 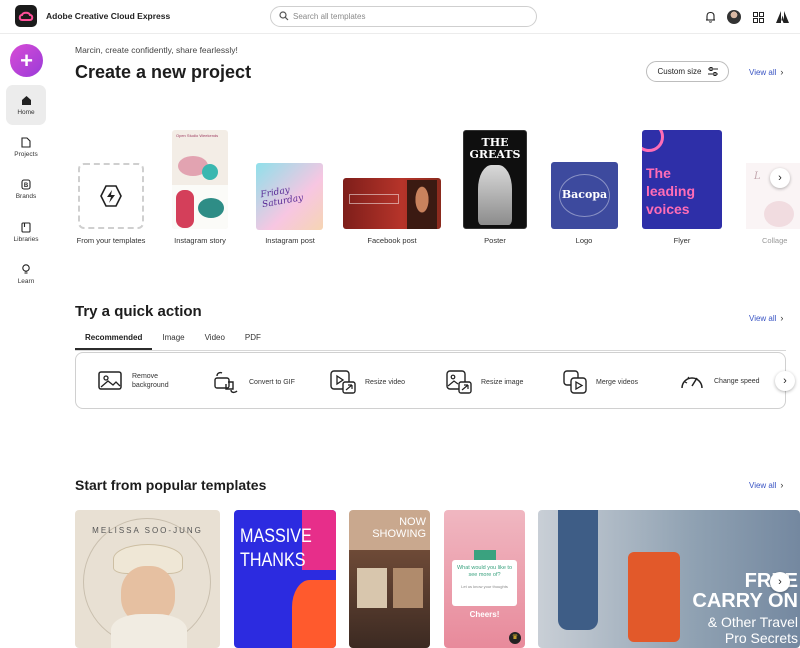 I want to click on template-text-now: NOW, so click(x=412, y=522).